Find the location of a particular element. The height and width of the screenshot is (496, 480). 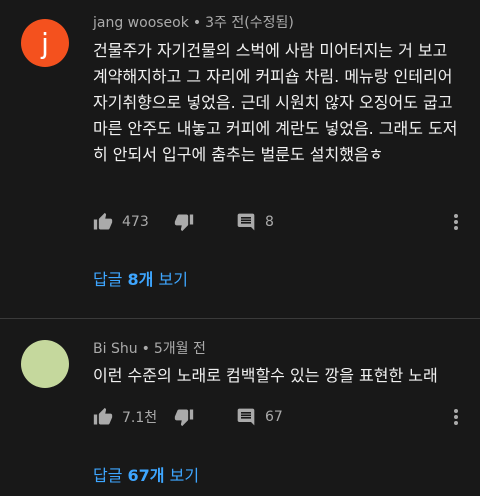

comment-time: 5개월 전 is located at coordinates (179, 349).